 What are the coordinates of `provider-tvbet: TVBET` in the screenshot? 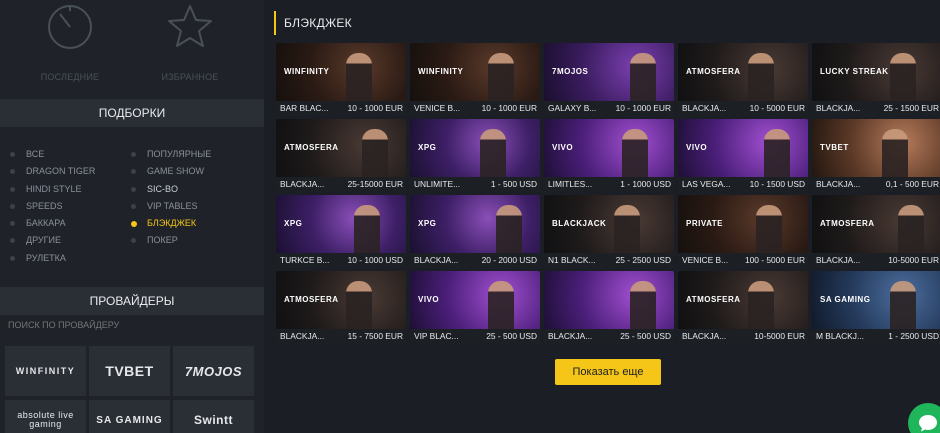 It's located at (129, 371).